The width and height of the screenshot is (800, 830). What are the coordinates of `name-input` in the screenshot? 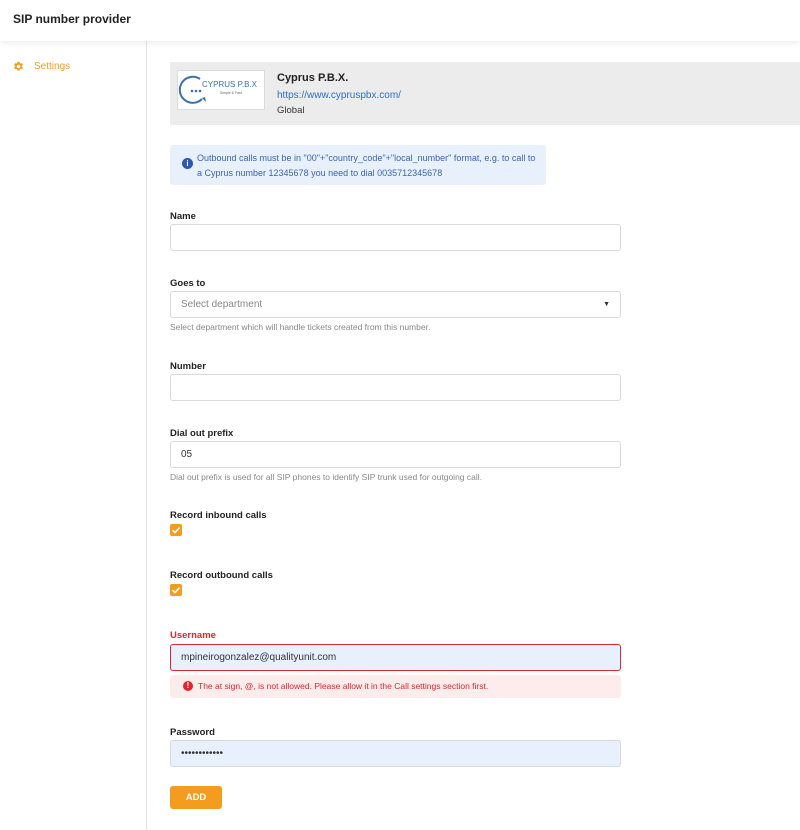 It's located at (395, 237).